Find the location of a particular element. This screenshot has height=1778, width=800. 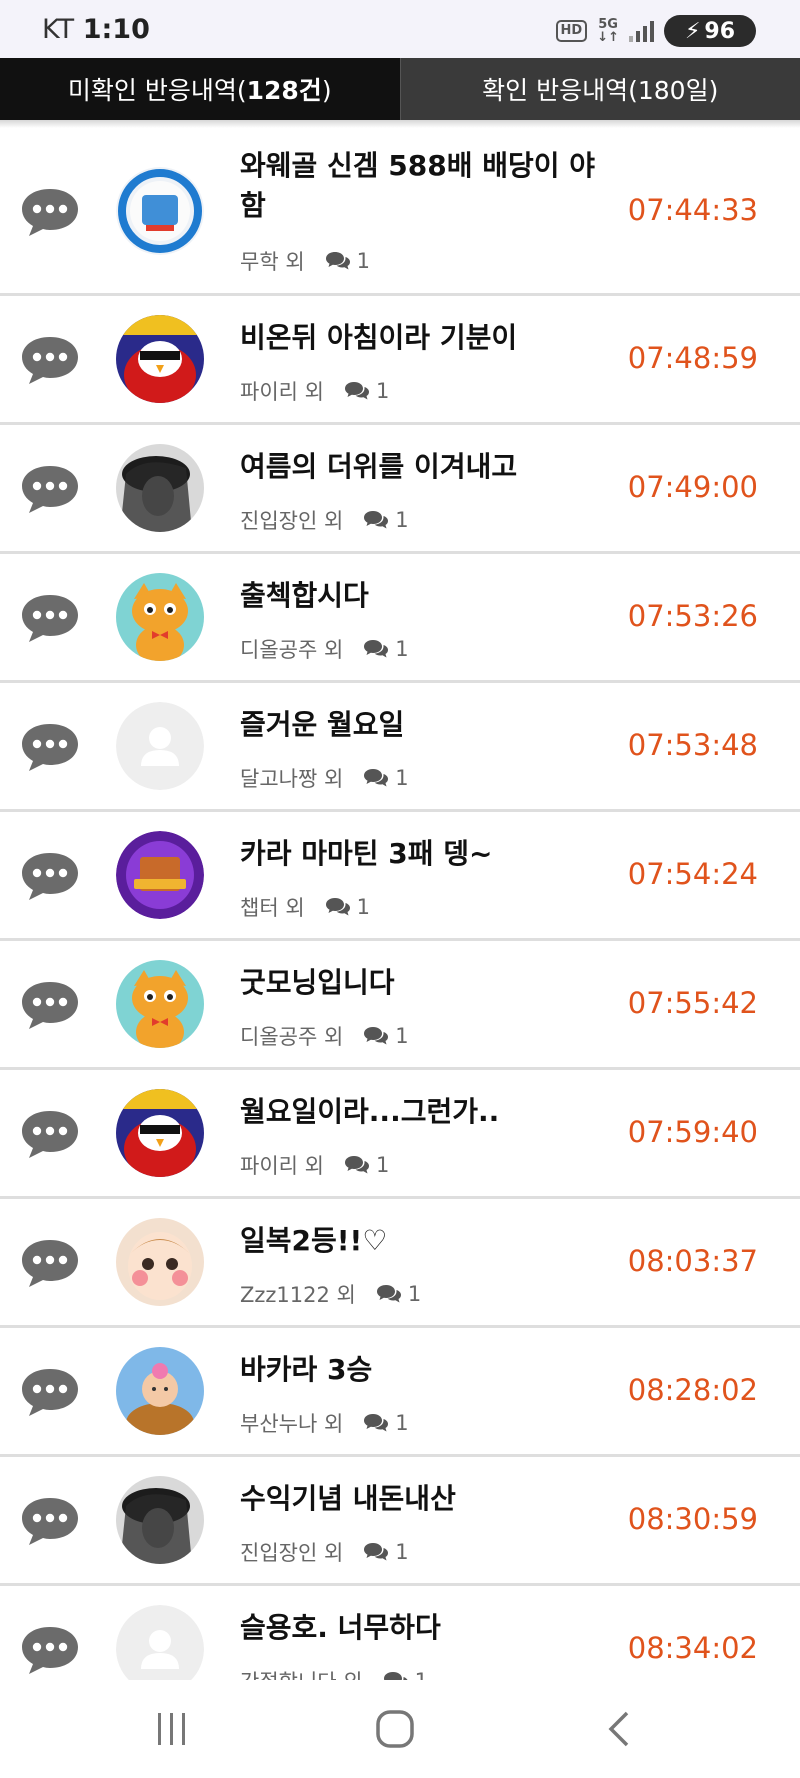

default-user-avatar is located at coordinates (160, 746).